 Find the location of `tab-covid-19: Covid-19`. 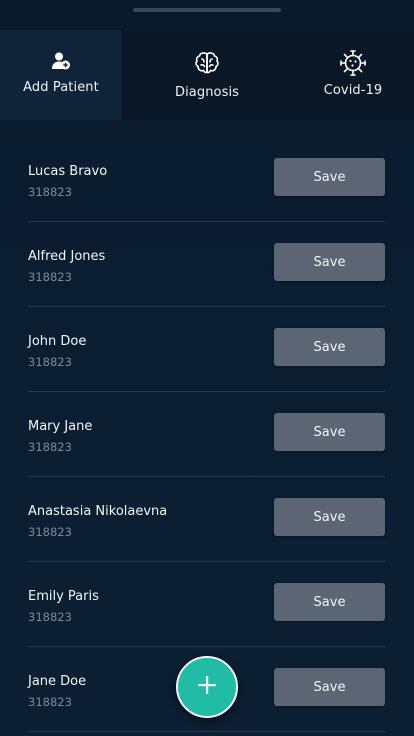

tab-covid-19: Covid-19 is located at coordinates (353, 75).